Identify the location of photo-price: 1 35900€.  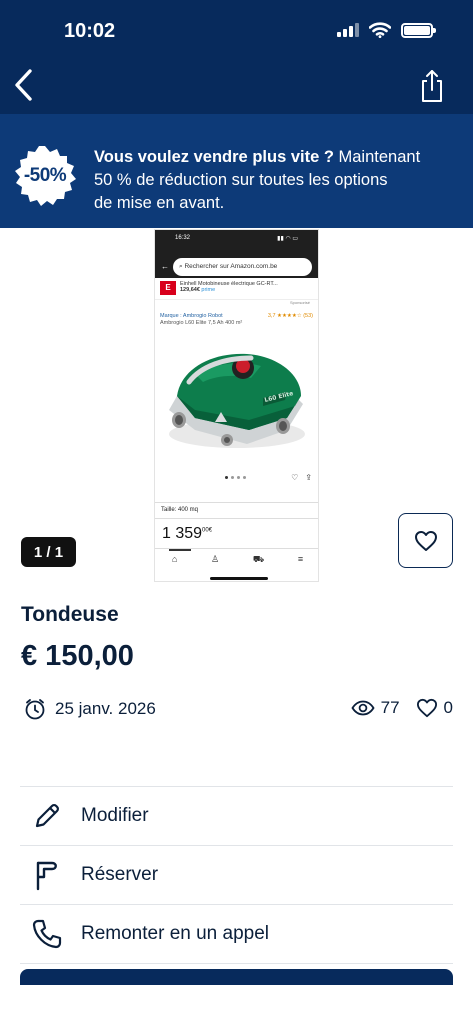
(236, 533).